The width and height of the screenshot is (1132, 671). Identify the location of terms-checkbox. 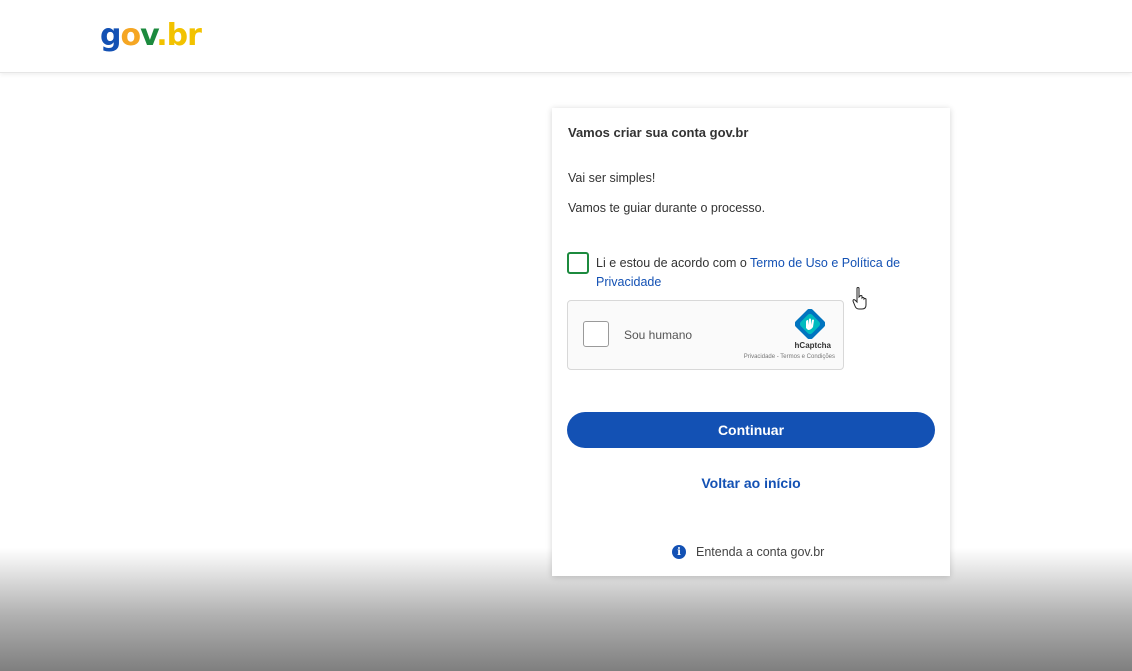
(578, 263).